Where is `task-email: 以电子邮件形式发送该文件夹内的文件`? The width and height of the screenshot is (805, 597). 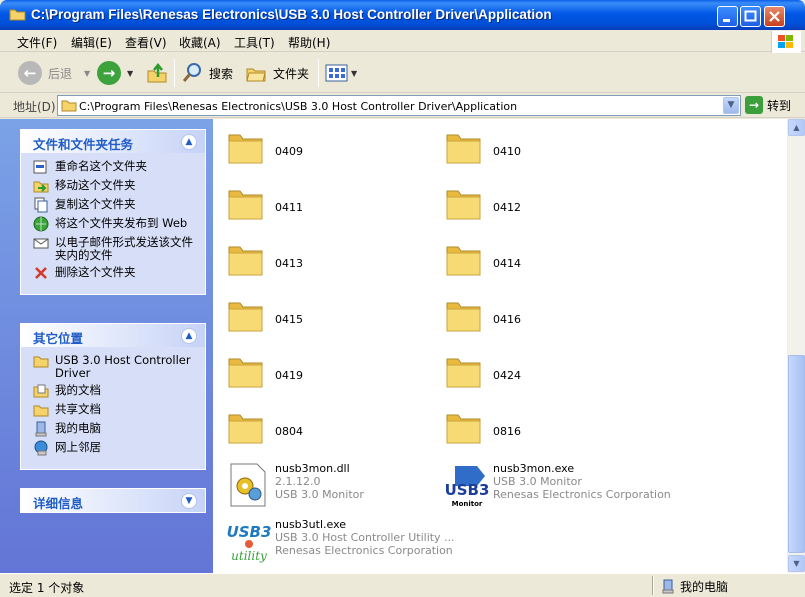
task-email: 以电子邮件形式发送该文件夹内的文件 is located at coordinates (116, 249).